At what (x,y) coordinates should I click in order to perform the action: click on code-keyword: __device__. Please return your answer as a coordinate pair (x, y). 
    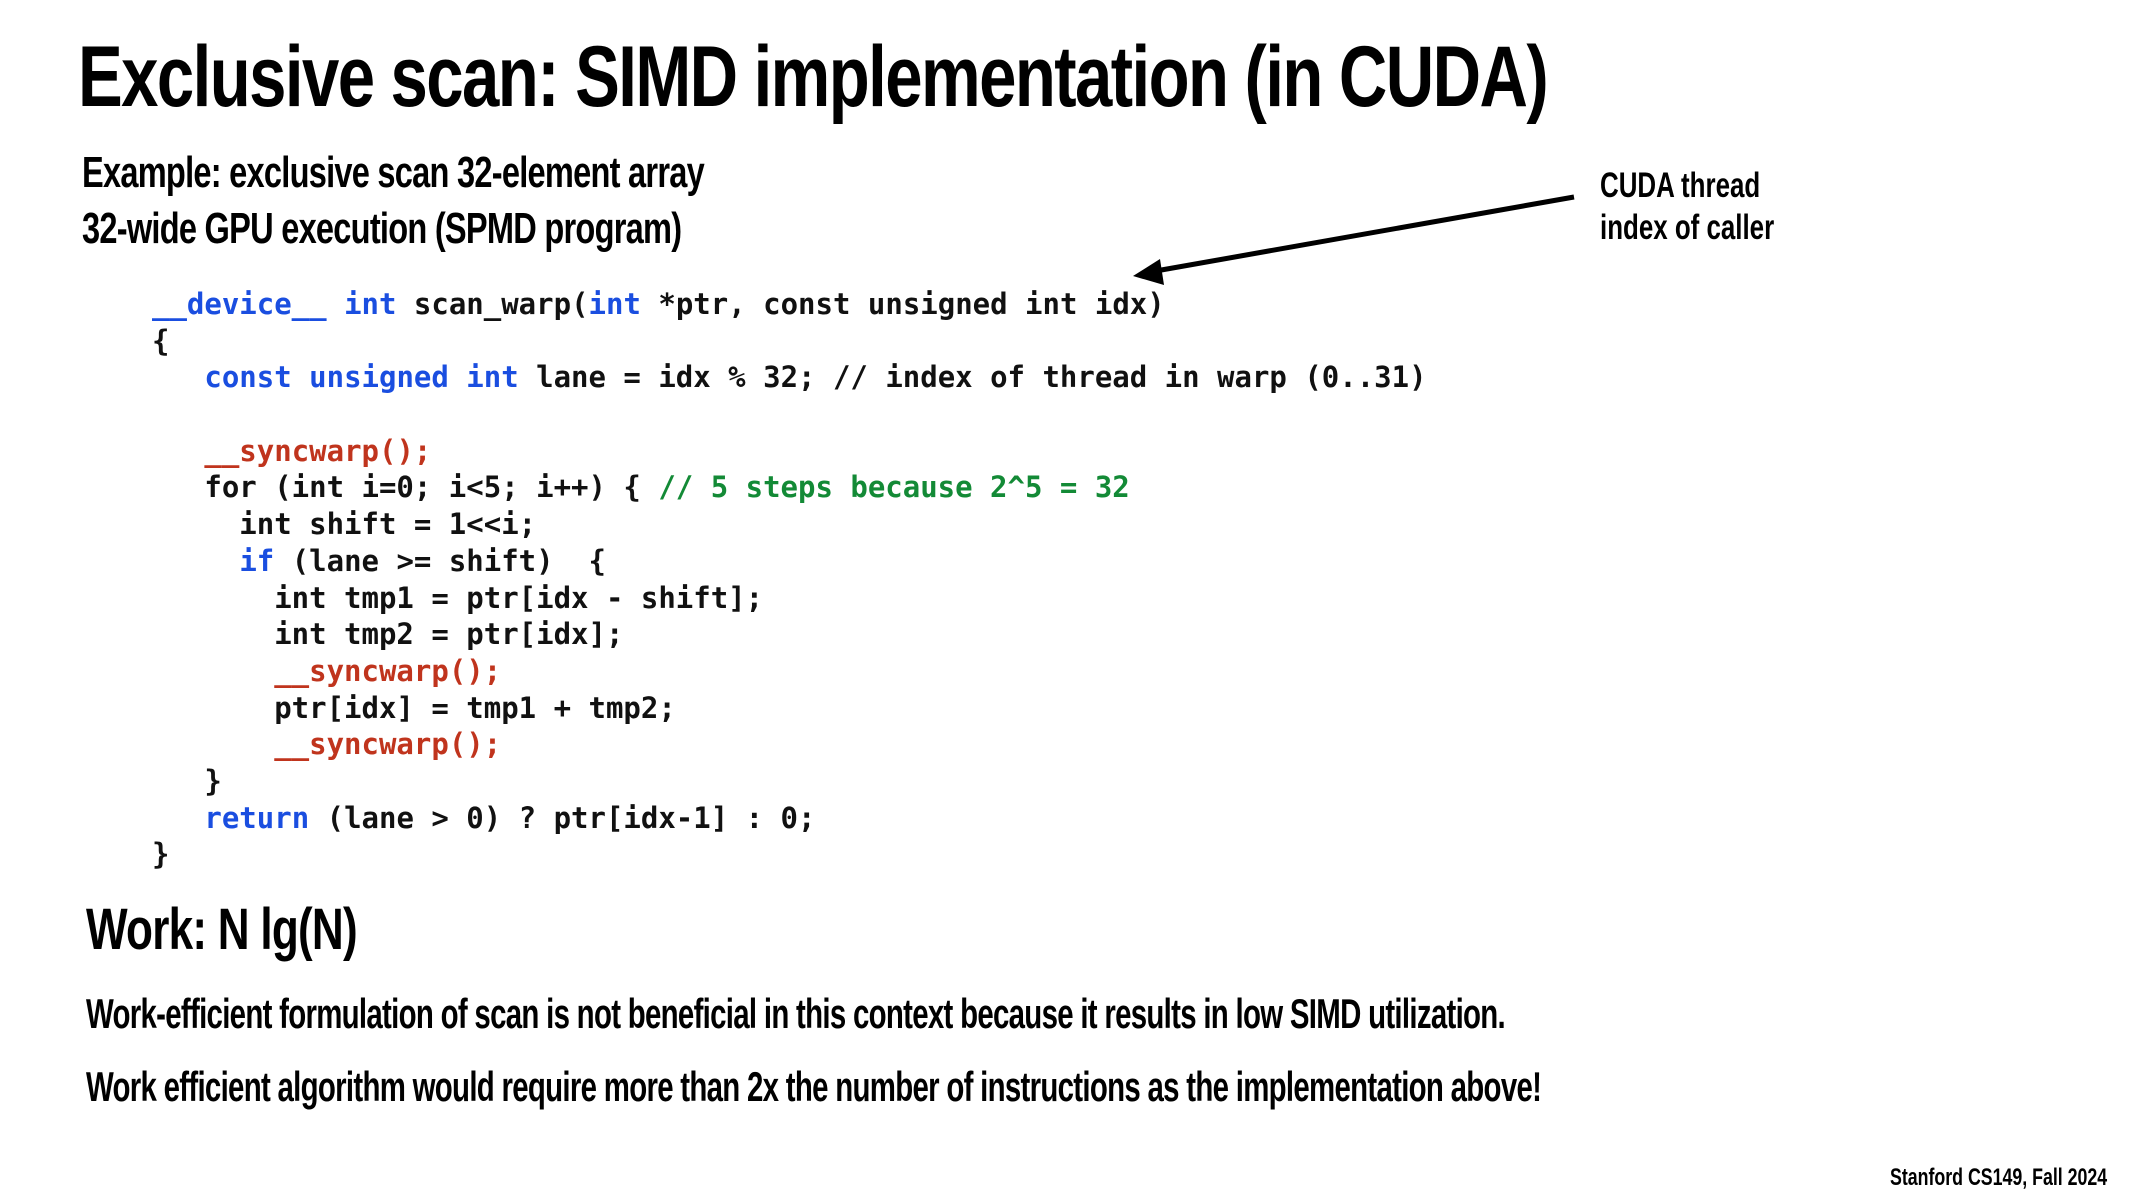
    Looking at the image, I should click on (239, 304).